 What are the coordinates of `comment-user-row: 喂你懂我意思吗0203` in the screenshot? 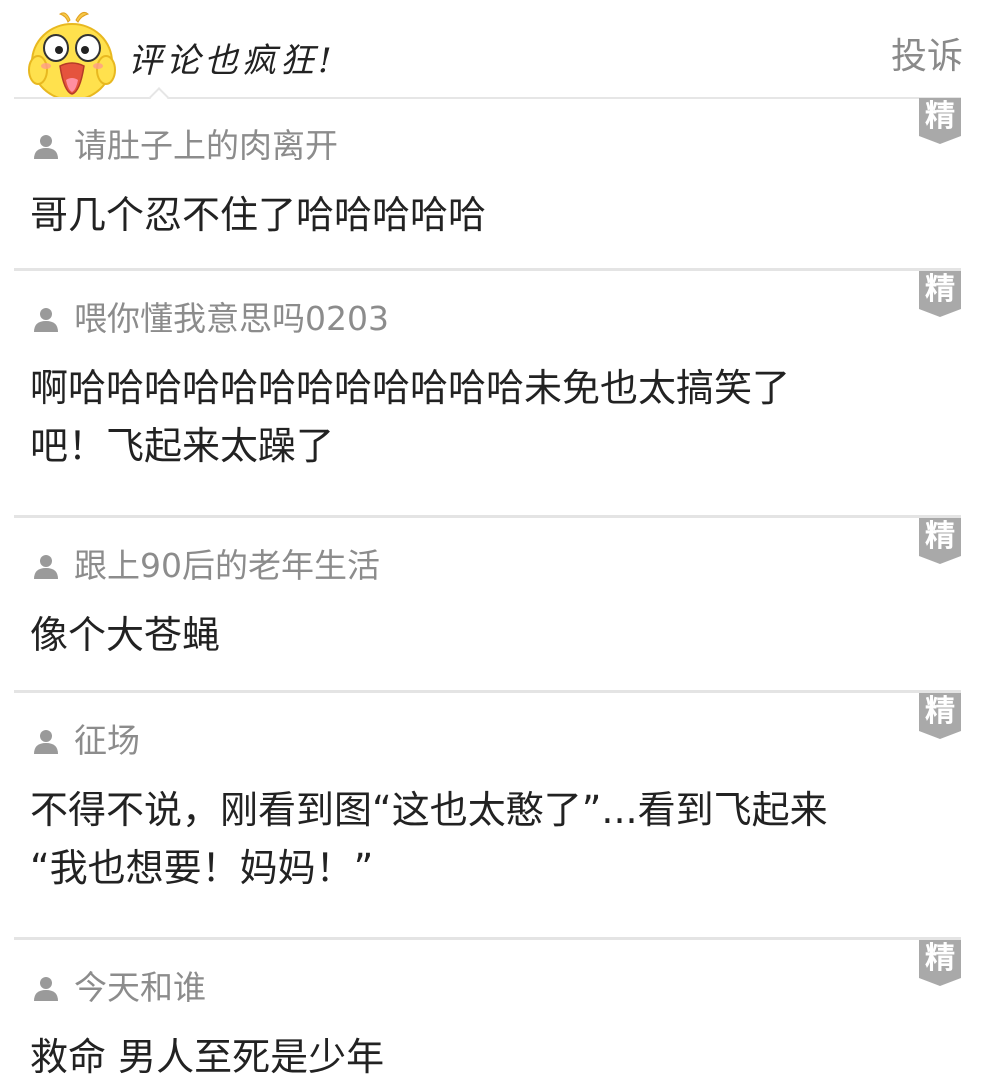 It's located at (210, 319).